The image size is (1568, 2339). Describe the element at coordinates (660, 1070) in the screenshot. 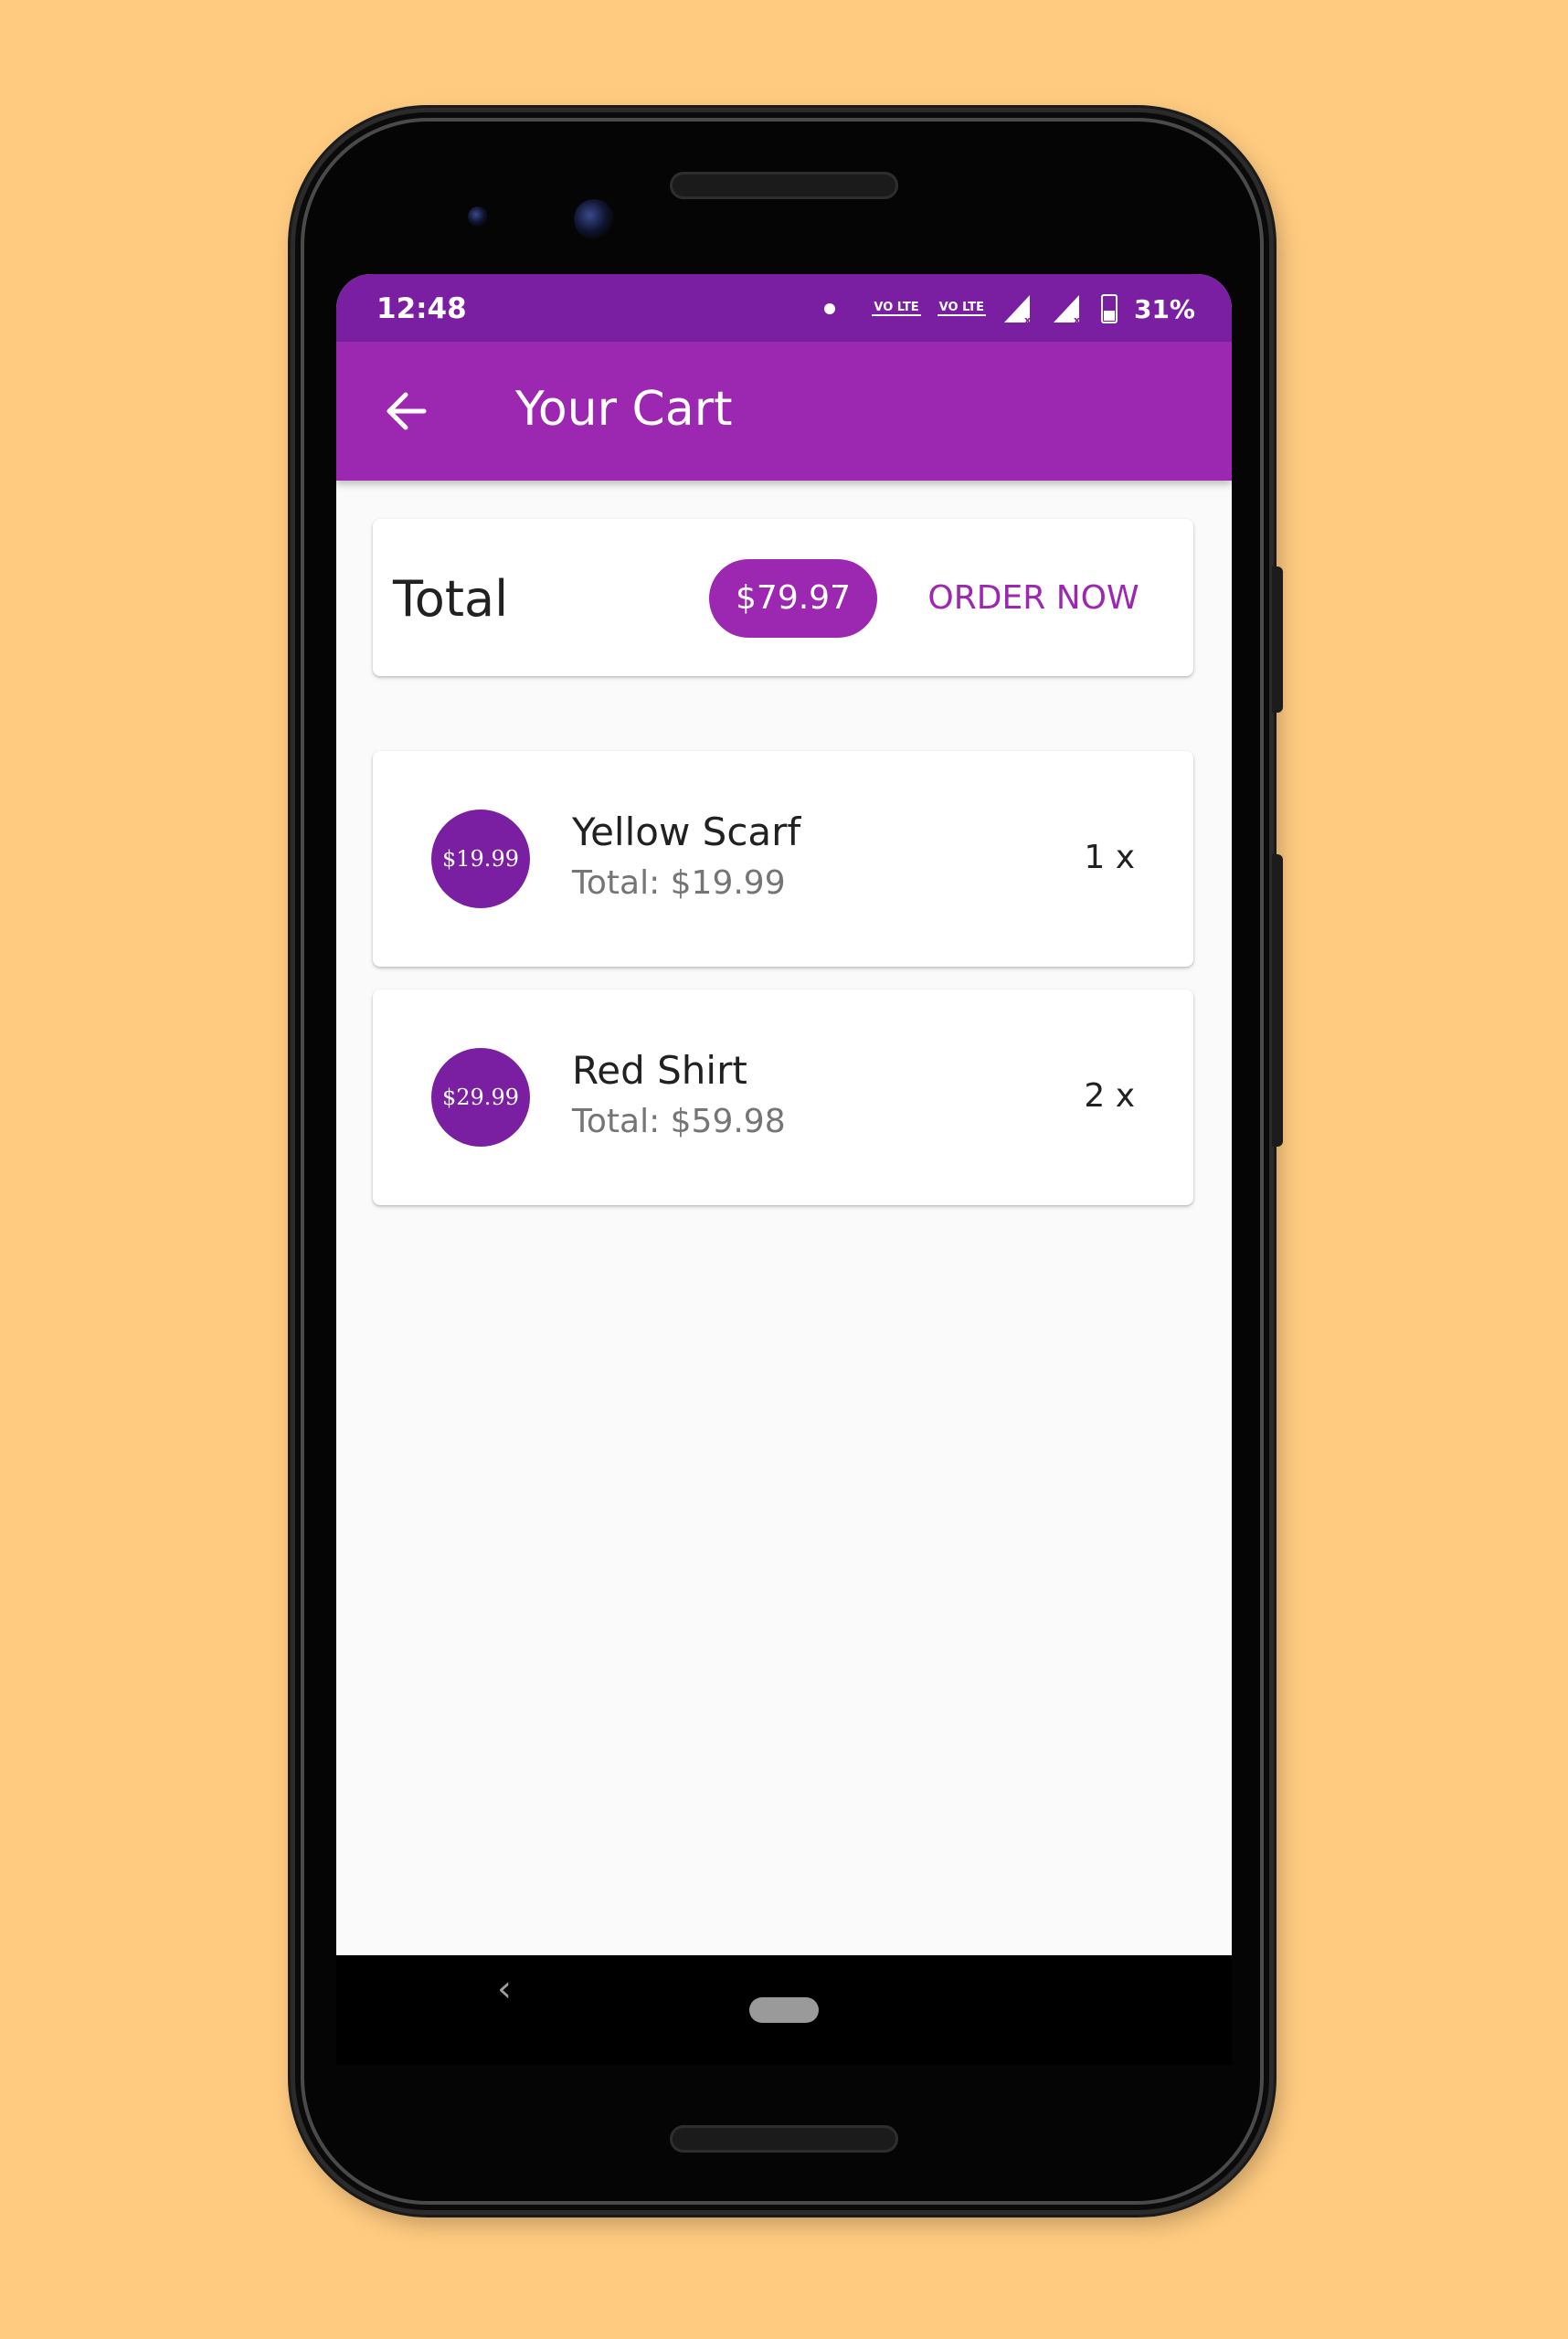

I see `item-title: Red Shirt` at that location.